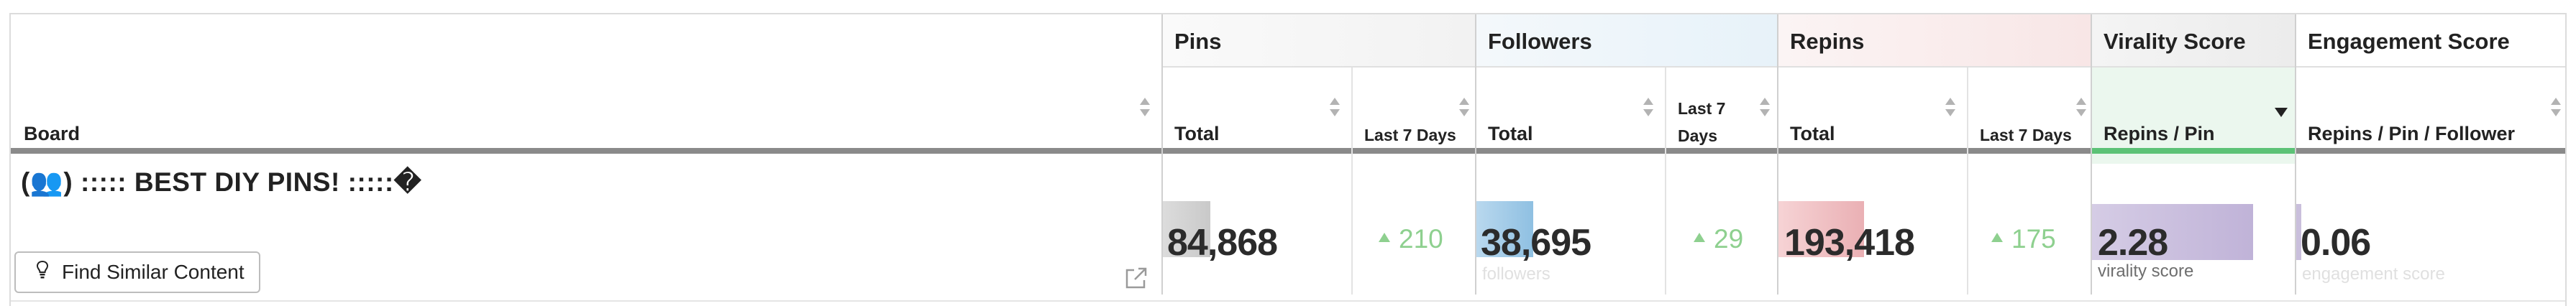  Describe the element at coordinates (2281, 113) in the screenshot. I see `sort-descending-icon` at that location.